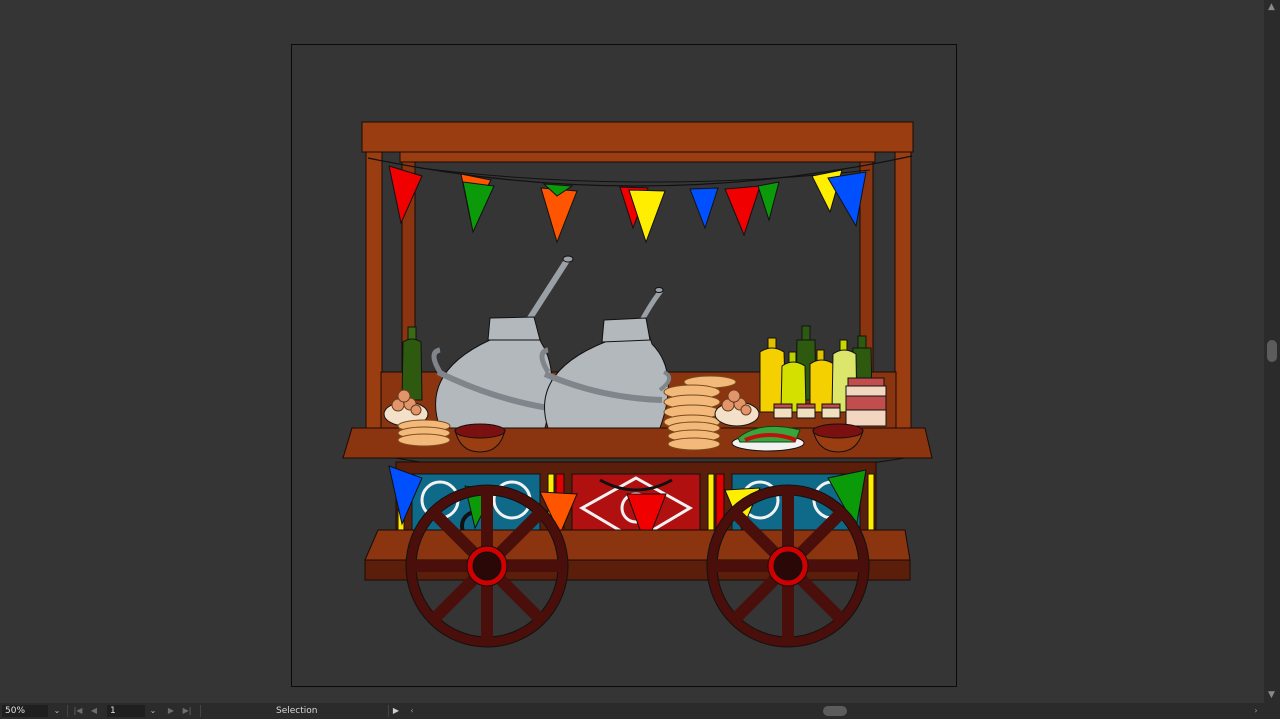 This screenshot has height=719, width=1280. I want to click on cart-roof, so click(637, 137).